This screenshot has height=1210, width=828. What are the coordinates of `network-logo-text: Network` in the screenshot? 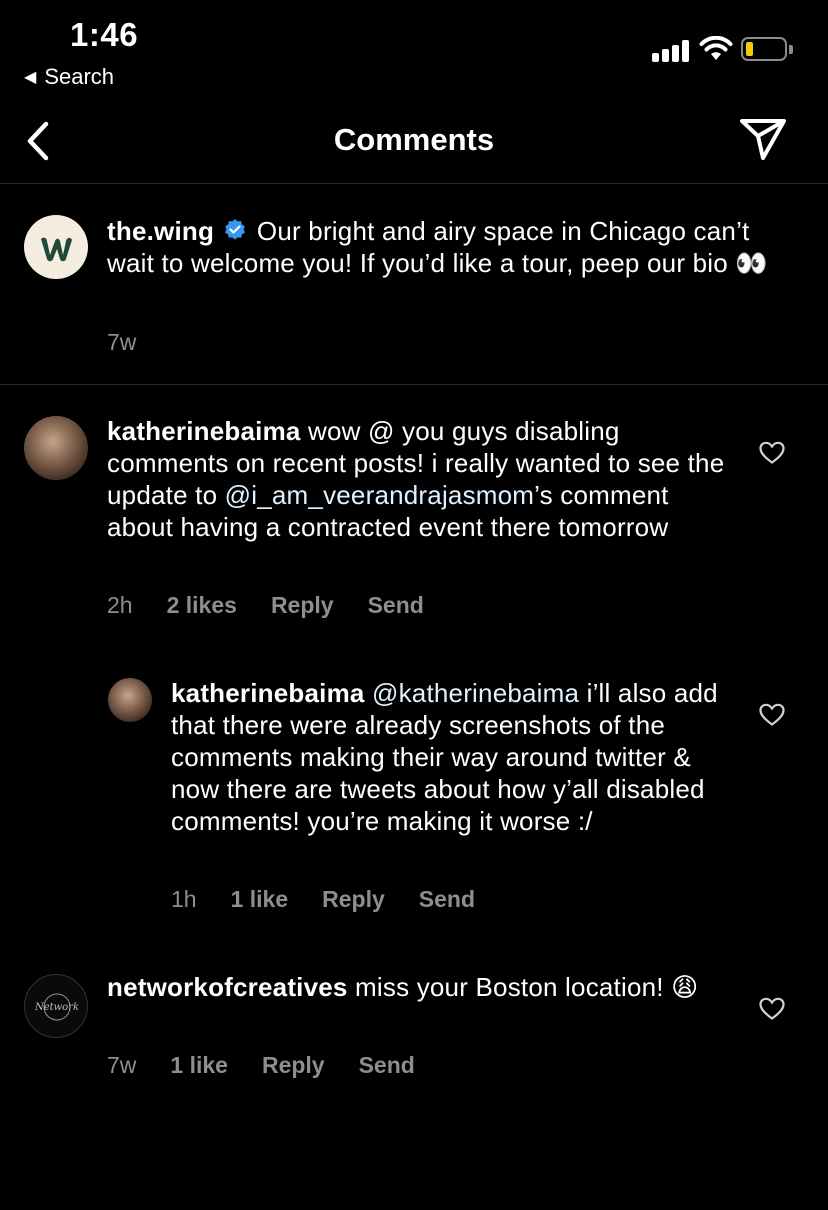 It's located at (56, 1007).